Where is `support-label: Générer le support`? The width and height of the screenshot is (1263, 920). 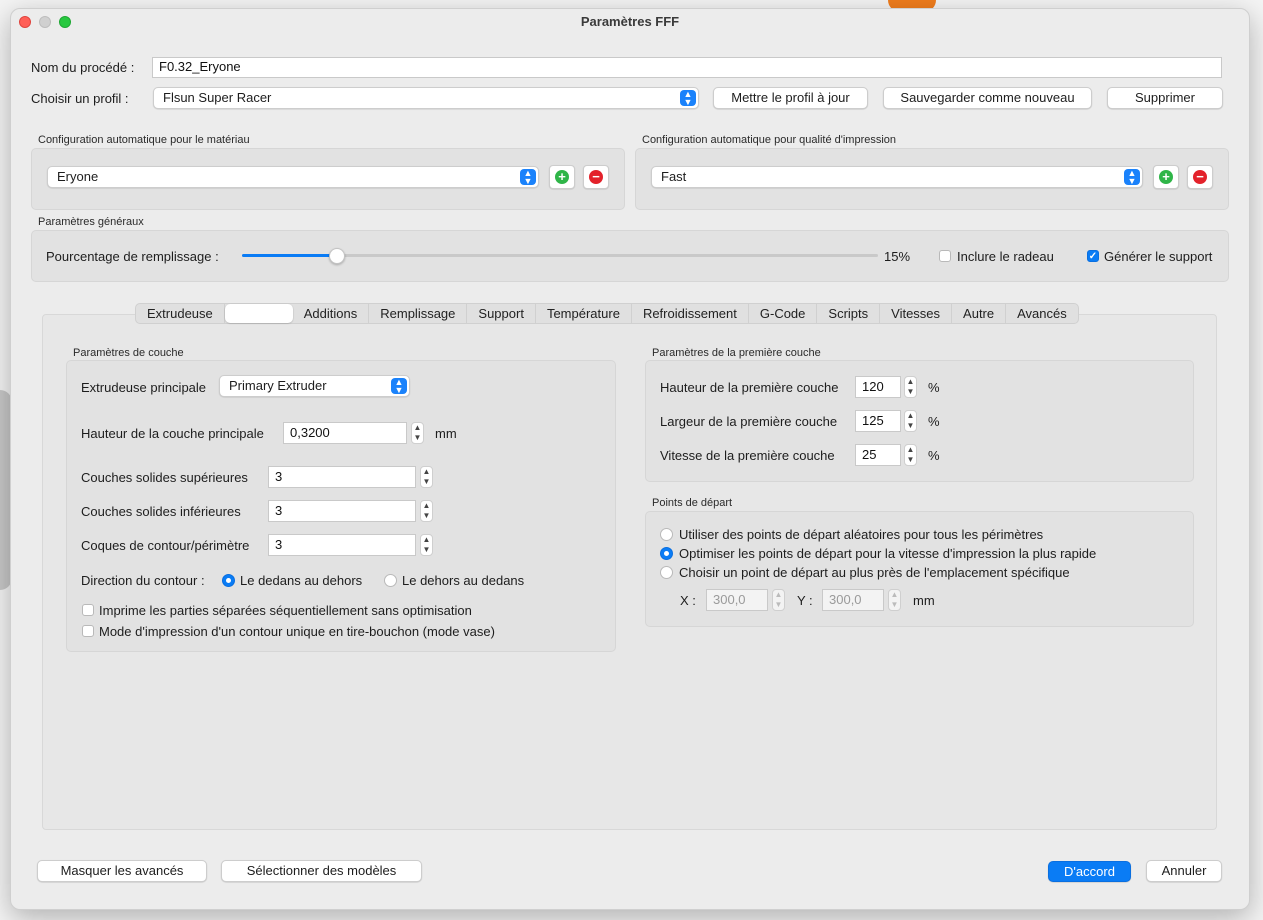 support-label: Générer le support is located at coordinates (1158, 256).